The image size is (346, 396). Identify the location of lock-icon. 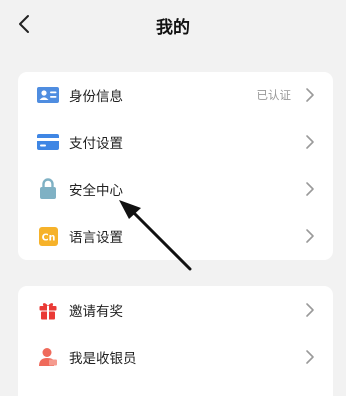
(48, 189).